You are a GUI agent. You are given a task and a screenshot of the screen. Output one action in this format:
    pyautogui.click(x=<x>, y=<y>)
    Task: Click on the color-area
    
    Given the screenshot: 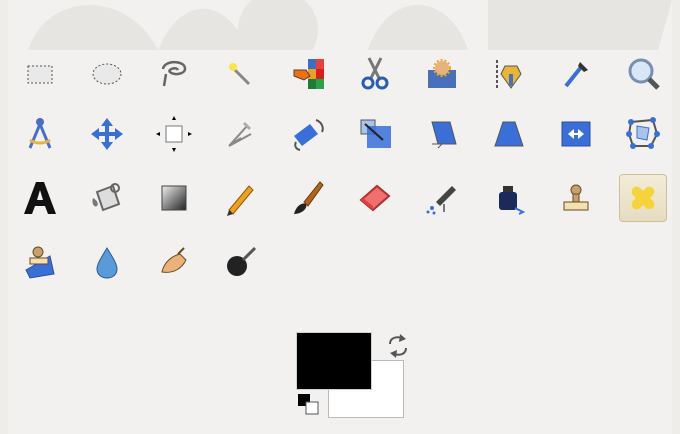 What is the action you would take?
    pyautogui.click(x=356, y=378)
    